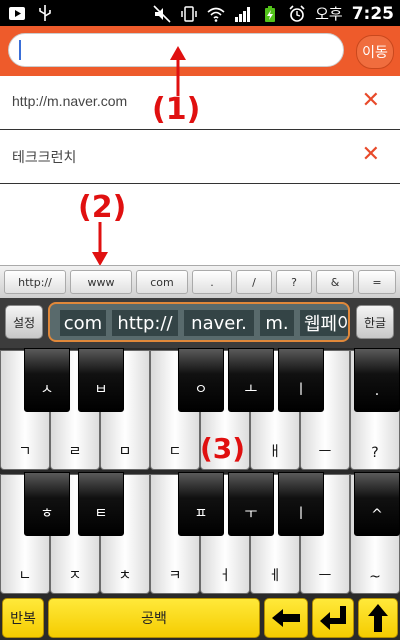 The height and width of the screenshot is (640, 400). I want to click on enter-key, so click(333, 618).